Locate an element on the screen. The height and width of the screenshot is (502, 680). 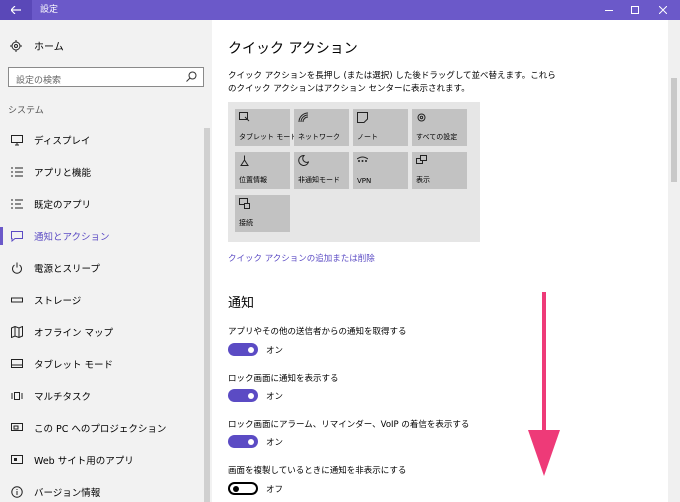
sidebar-item-display: ディスプレイ is located at coordinates (102, 140).